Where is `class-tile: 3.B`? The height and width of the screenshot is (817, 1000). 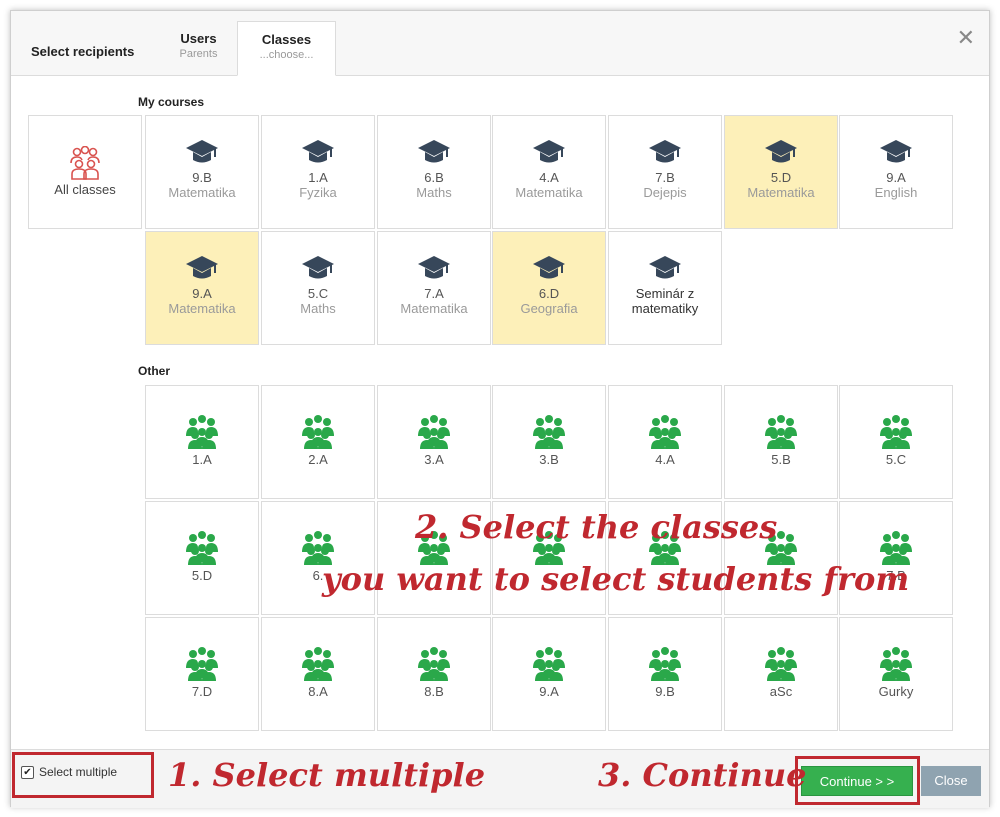 class-tile: 3.B is located at coordinates (549, 442).